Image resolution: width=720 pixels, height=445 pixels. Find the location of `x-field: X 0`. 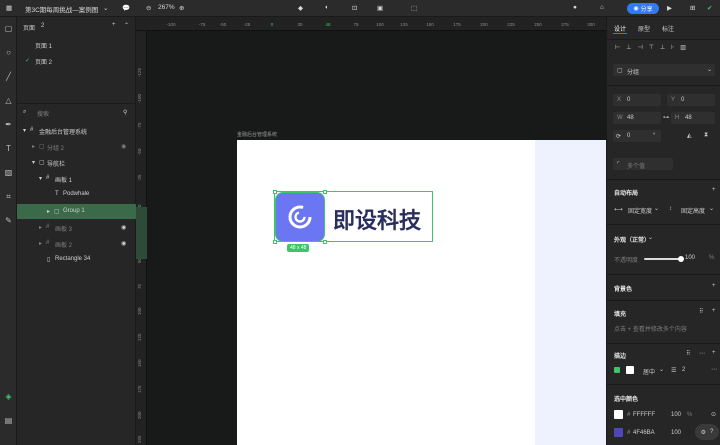

x-field: X 0 is located at coordinates (637, 100).